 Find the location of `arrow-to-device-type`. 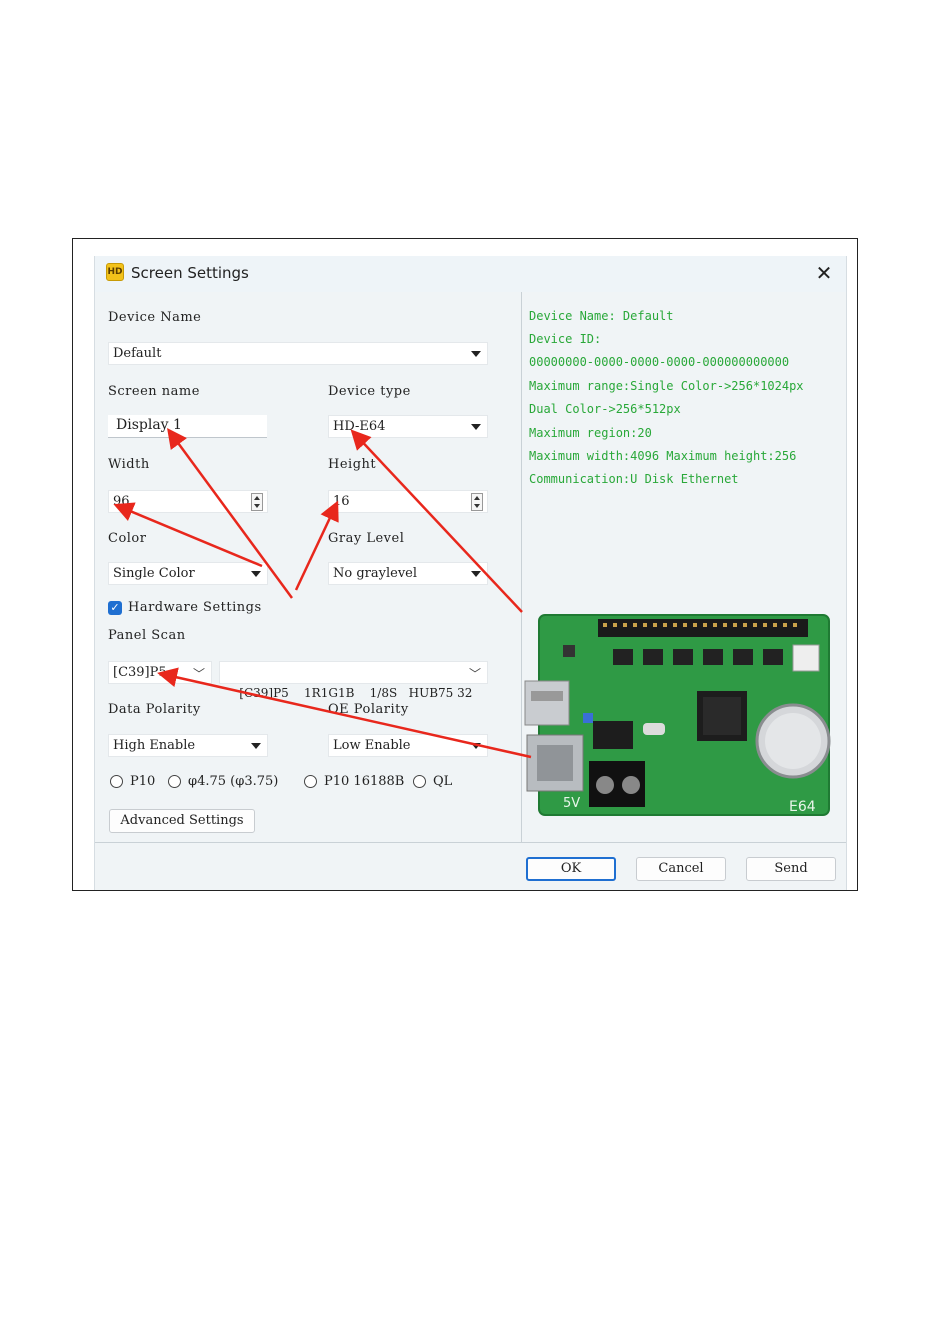

arrow-to-device-type is located at coordinates (436, 521).